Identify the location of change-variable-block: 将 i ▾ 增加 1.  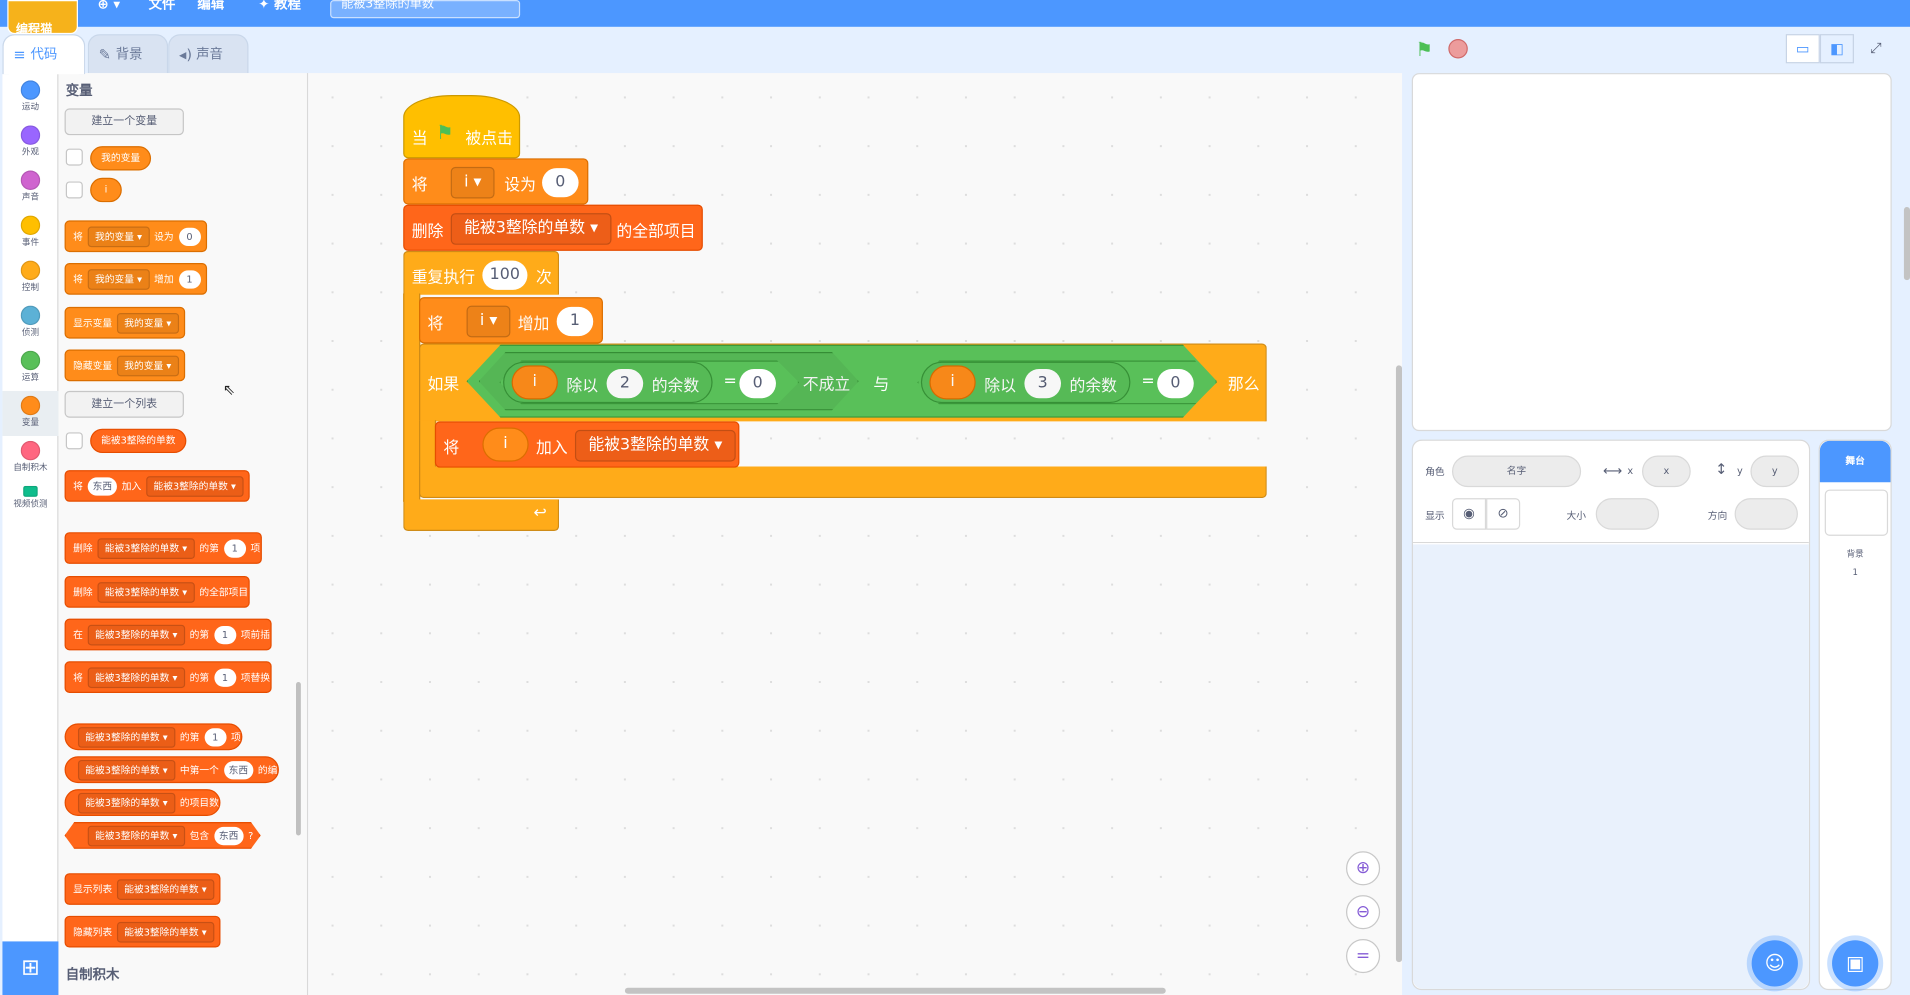
(511, 320).